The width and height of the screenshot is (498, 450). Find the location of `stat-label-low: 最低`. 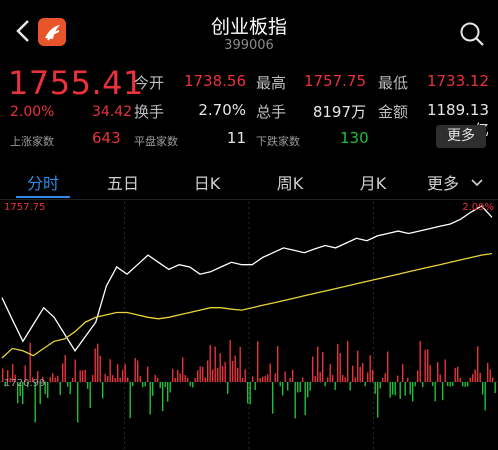

stat-label-low: 最低 is located at coordinates (393, 83).